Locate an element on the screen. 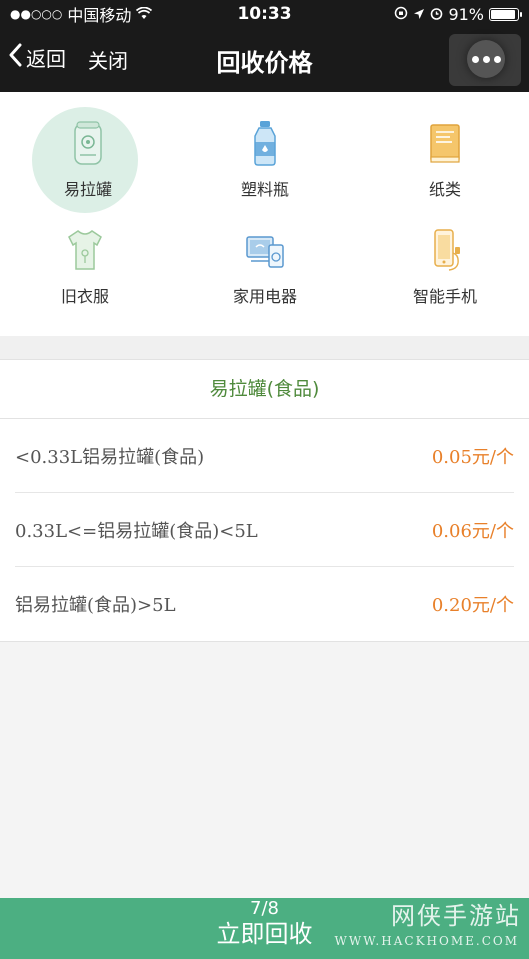  category-label: 智能手机 is located at coordinates (444, 296).